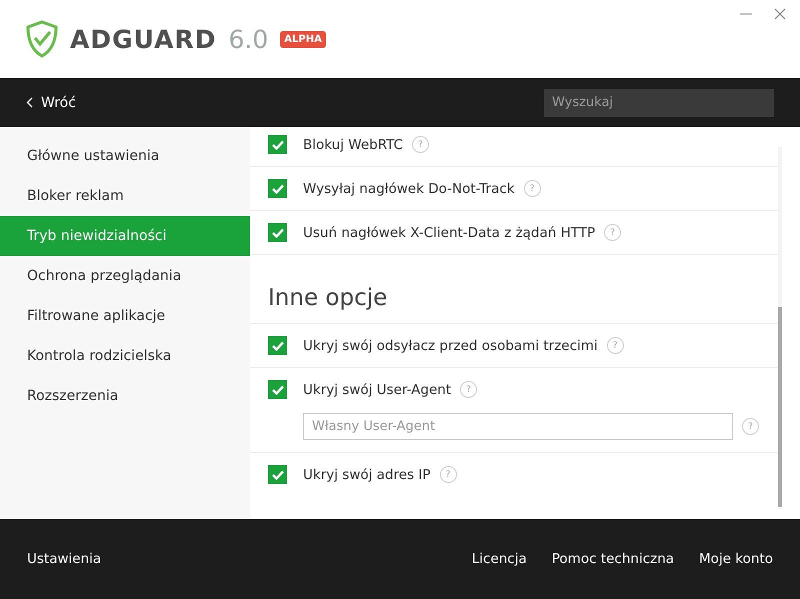 This screenshot has width=800, height=599. I want to click on option-label: Ukryj swój adres IP, so click(367, 474).